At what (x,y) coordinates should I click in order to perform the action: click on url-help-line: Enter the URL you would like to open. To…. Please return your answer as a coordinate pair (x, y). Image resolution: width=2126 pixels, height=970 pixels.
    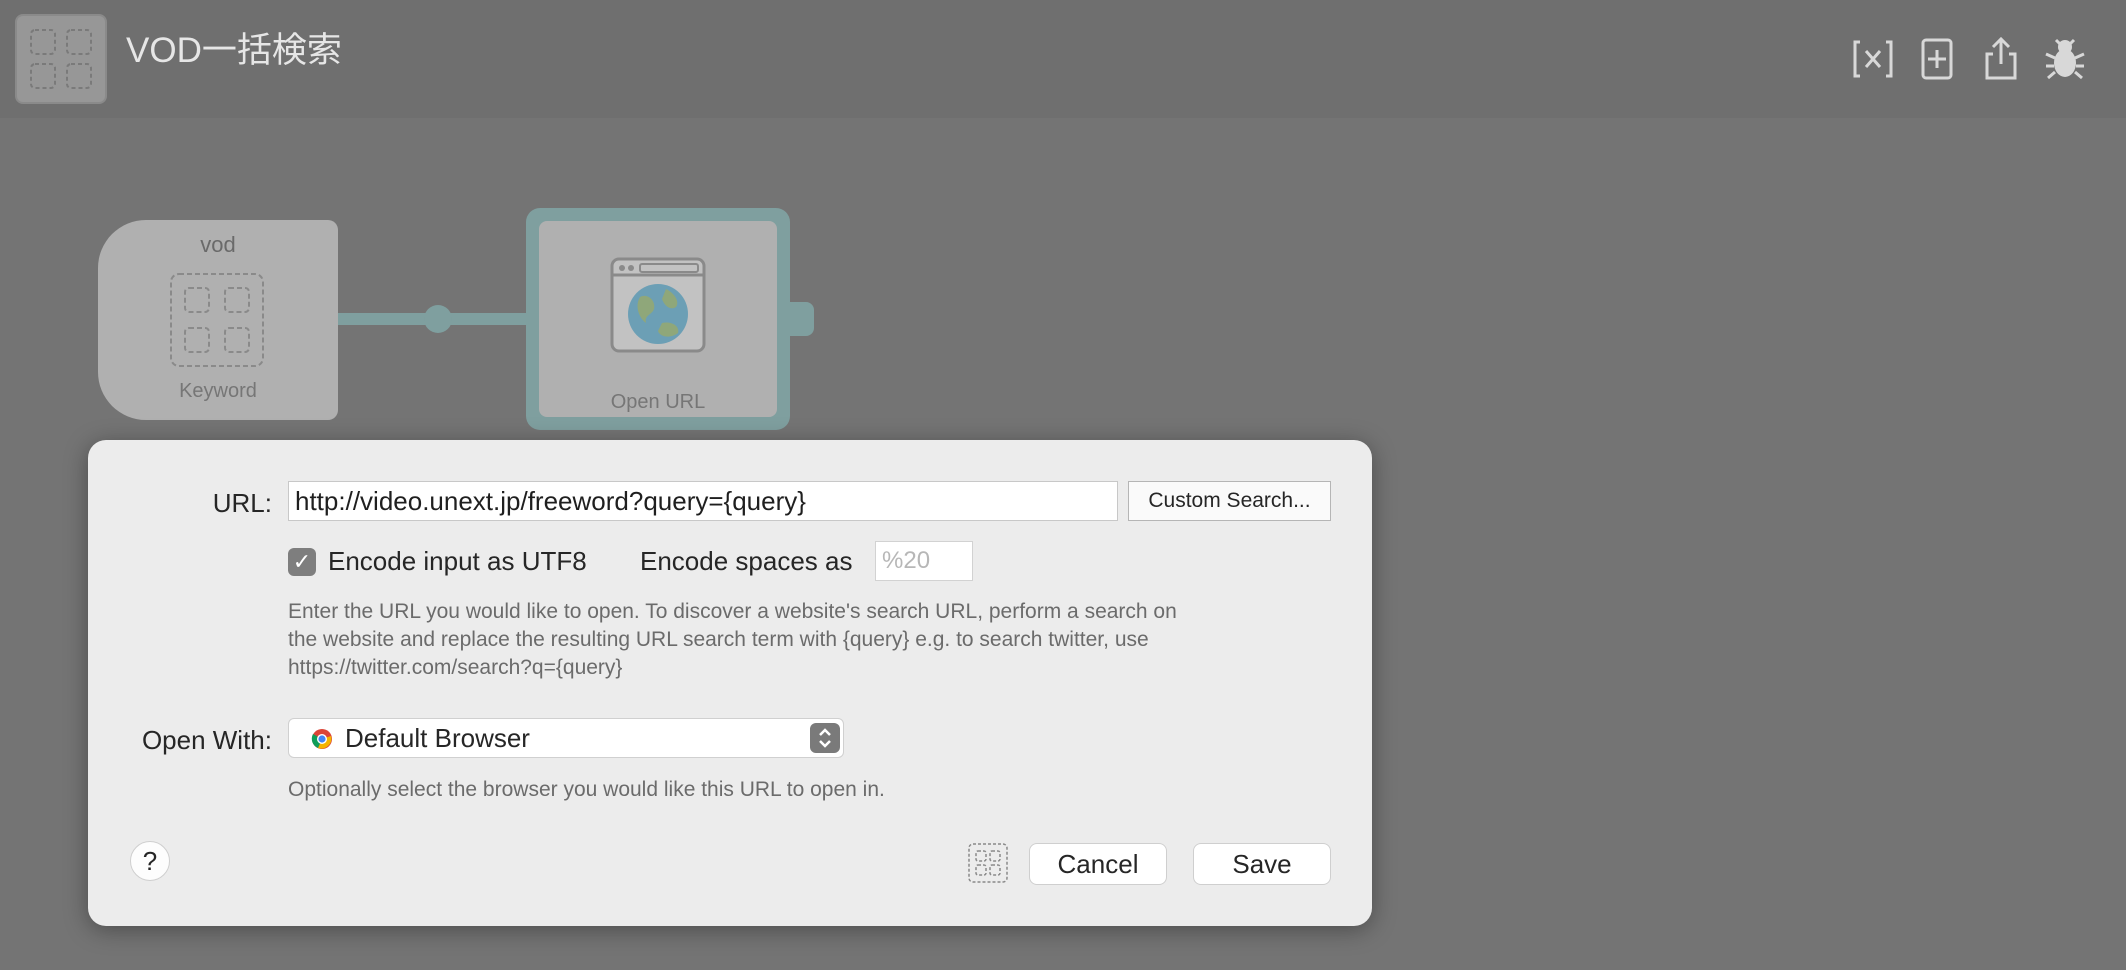
    Looking at the image, I should click on (732, 611).